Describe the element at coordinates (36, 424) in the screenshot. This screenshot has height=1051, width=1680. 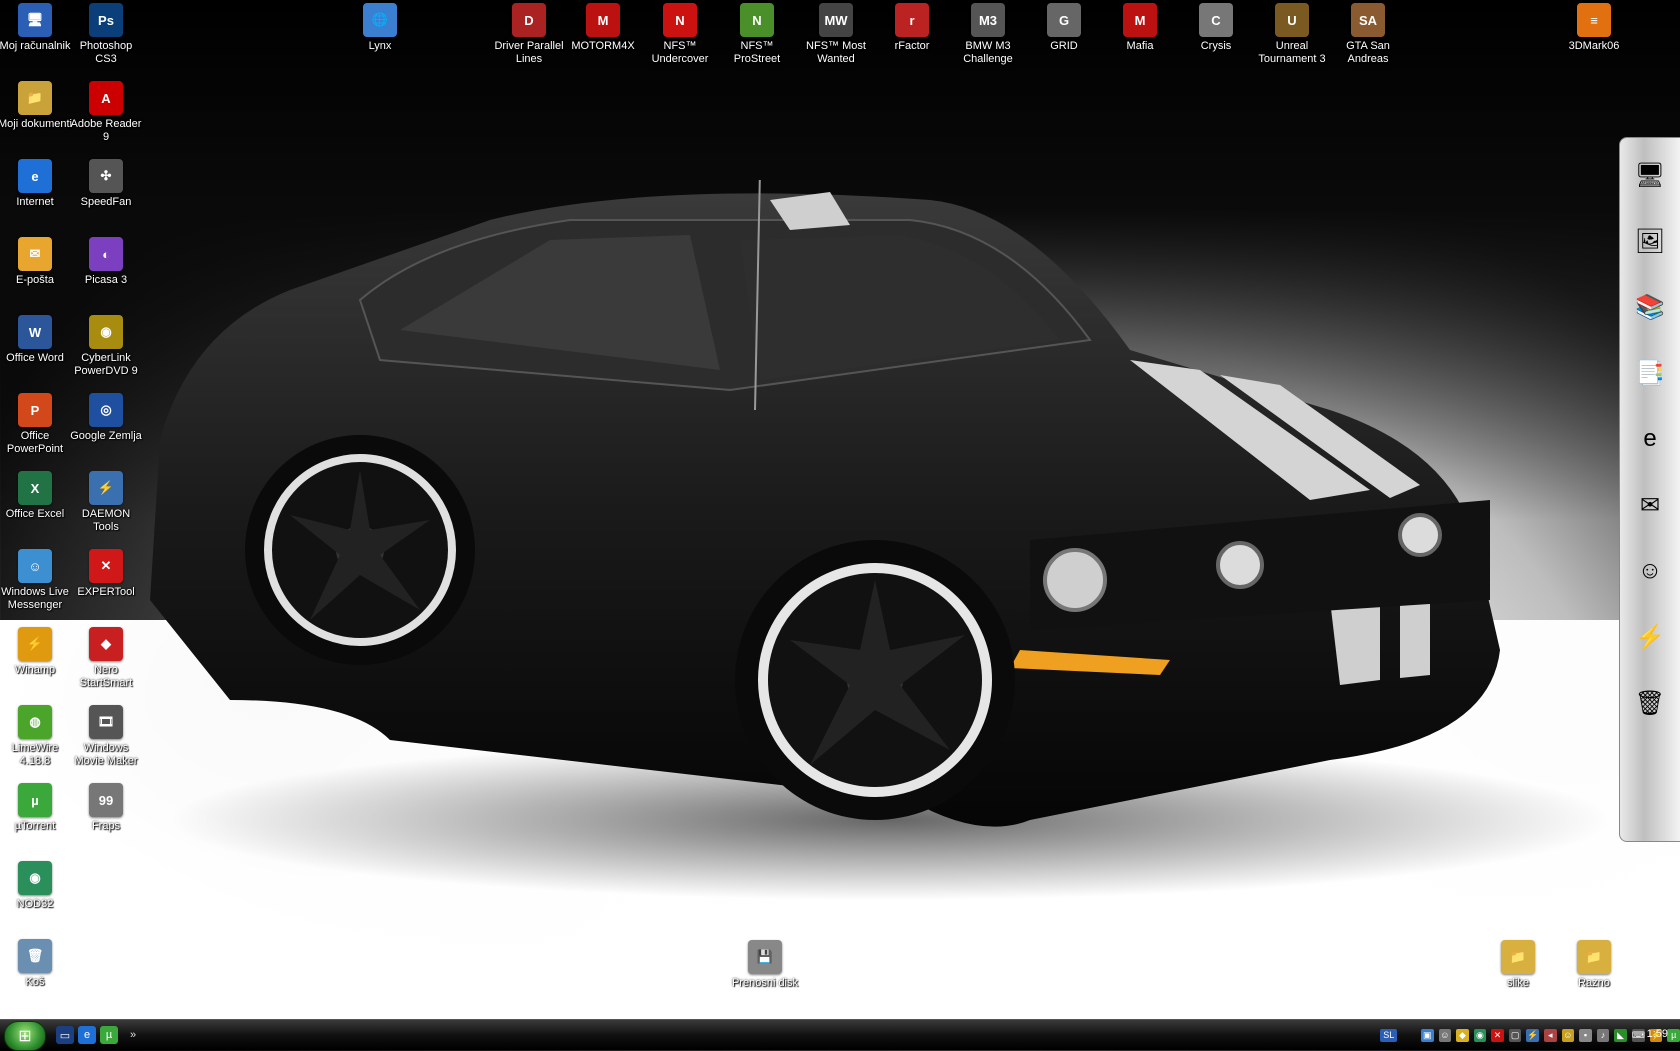
I see `desktop-icon-powerpoint: P Office PowerPoint` at that location.